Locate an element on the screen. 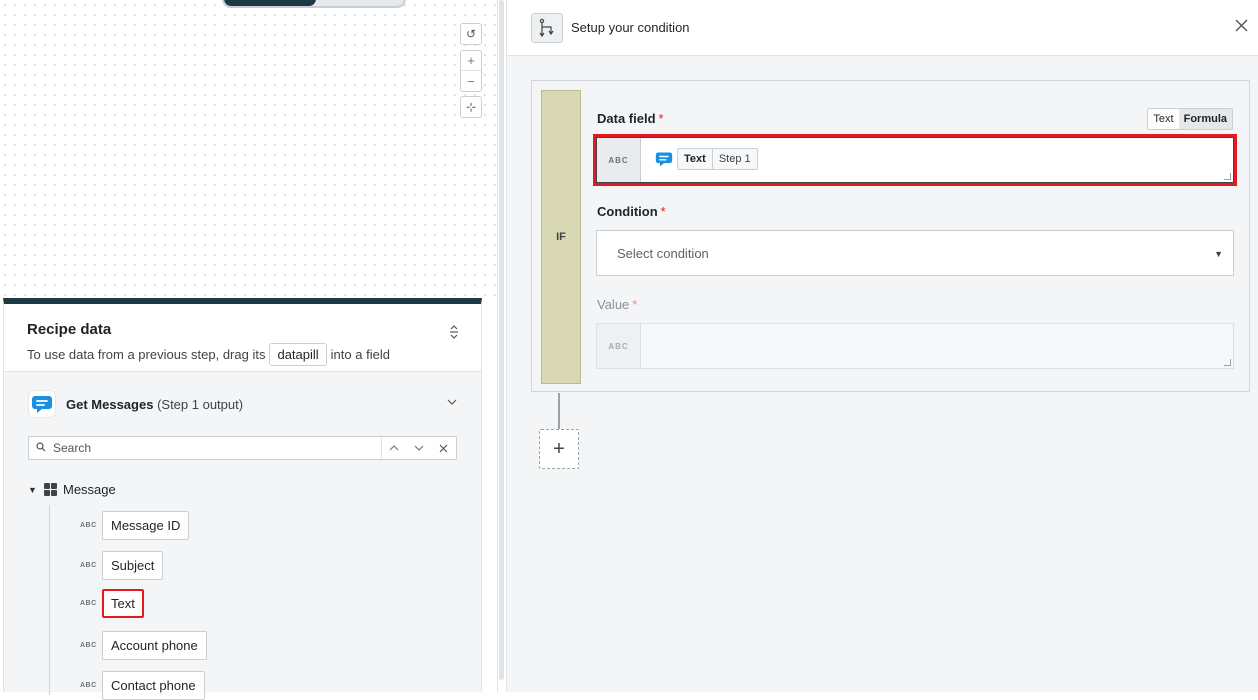 This screenshot has width=1258, height=700. fit-screen-icon: ⊹ is located at coordinates (471, 107).